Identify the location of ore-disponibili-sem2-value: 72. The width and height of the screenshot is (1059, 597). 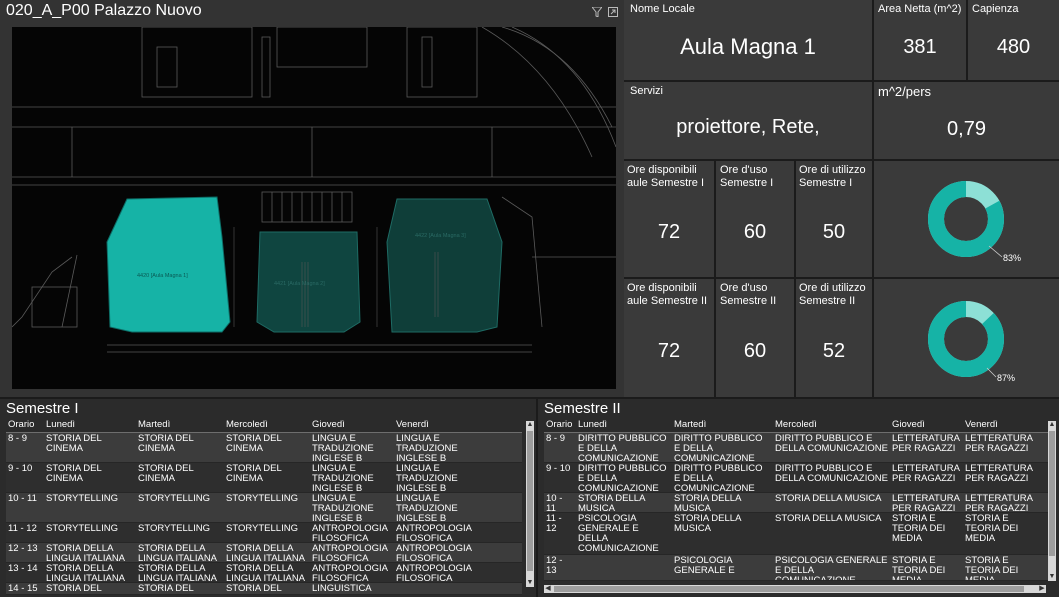
(669, 351).